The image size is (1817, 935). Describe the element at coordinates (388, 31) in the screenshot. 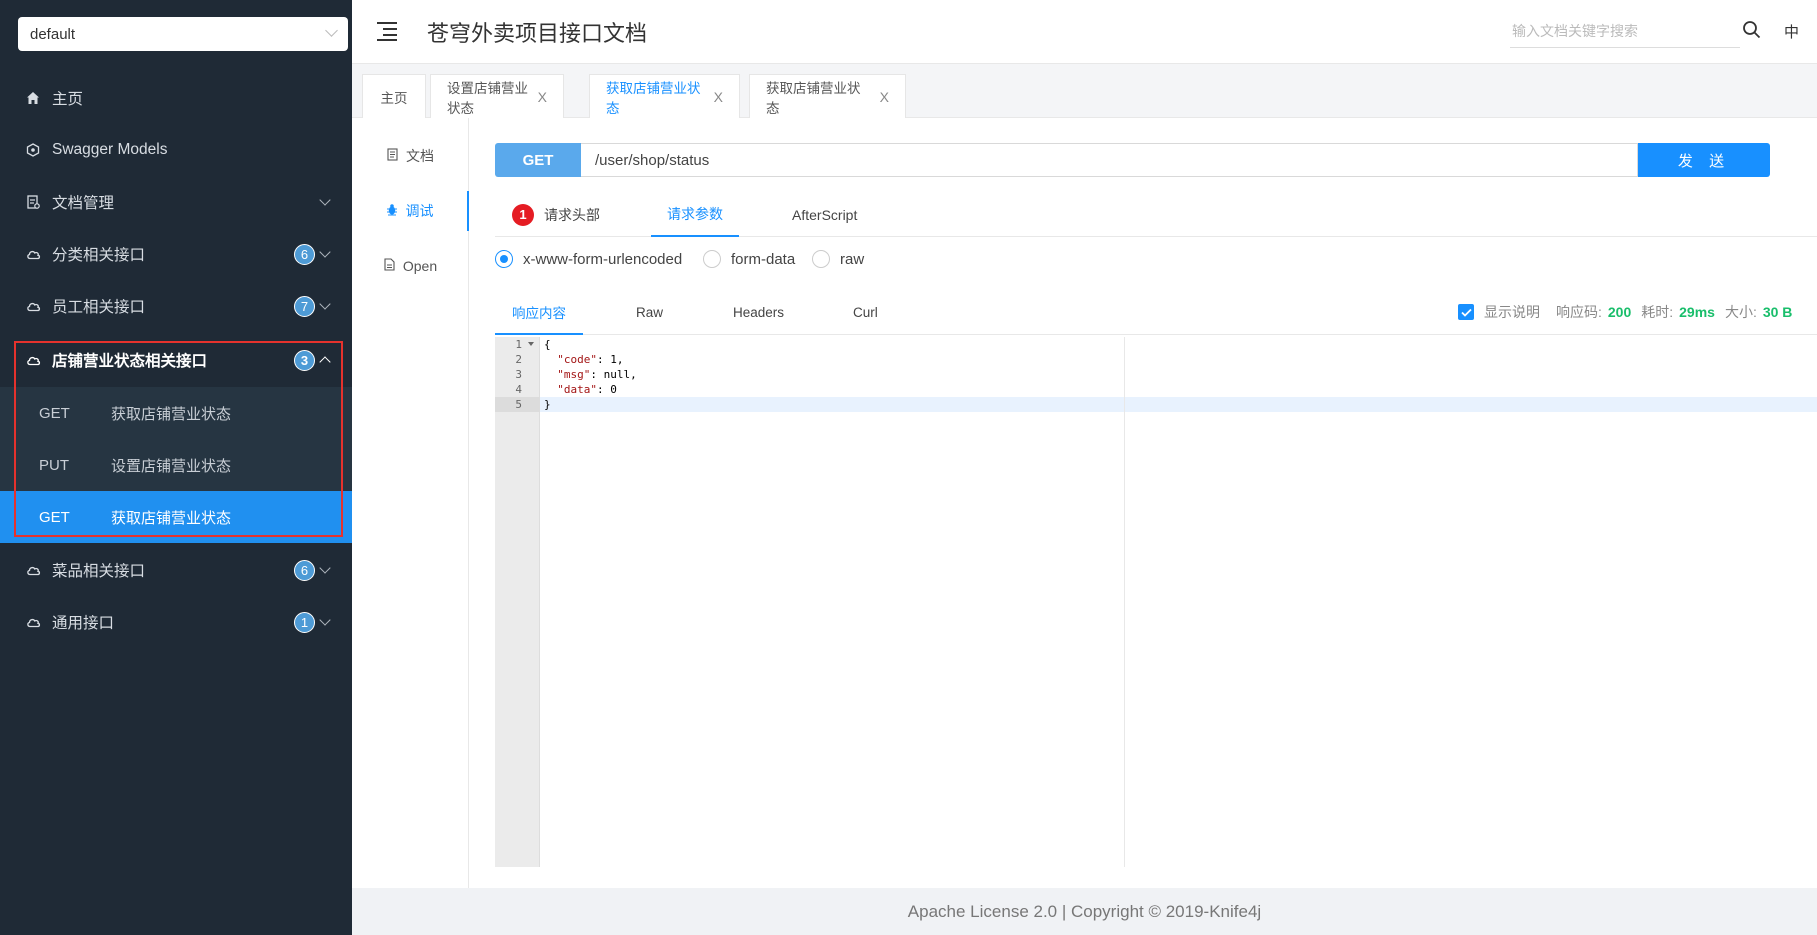

I see `menu-toggle-icon` at that location.